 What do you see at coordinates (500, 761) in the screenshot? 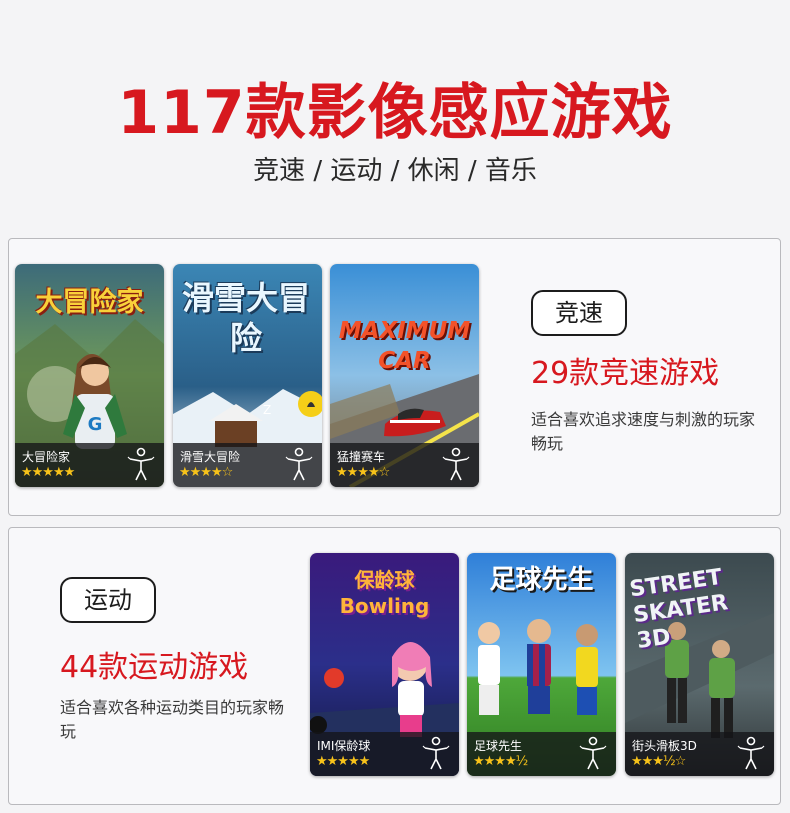
I see `rating-stars: ★★★★½` at bounding box center [500, 761].